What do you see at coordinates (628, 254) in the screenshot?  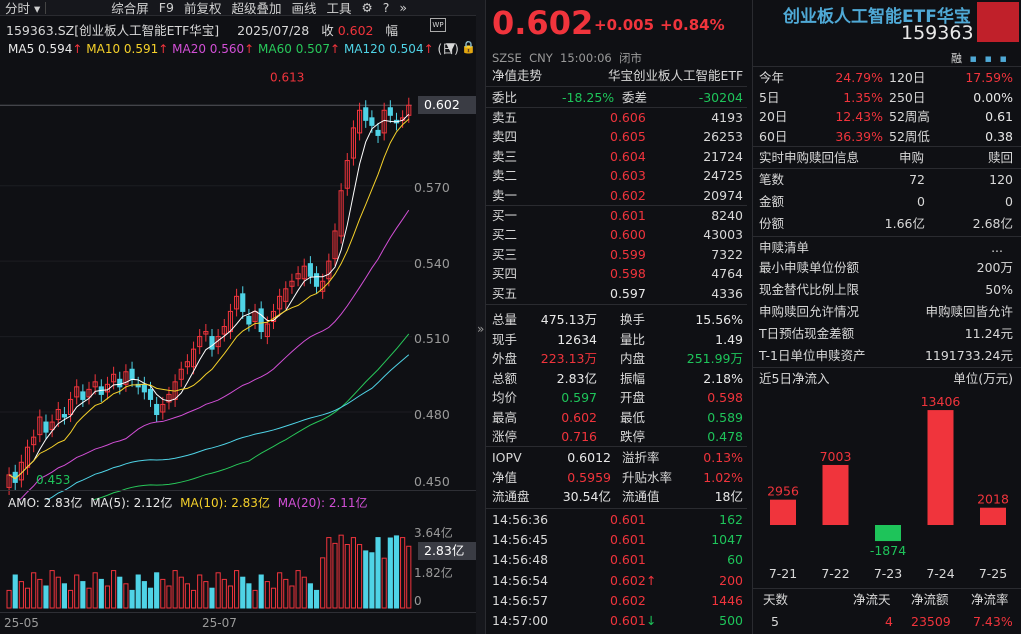 I see `bid-price: 0.599` at bounding box center [628, 254].